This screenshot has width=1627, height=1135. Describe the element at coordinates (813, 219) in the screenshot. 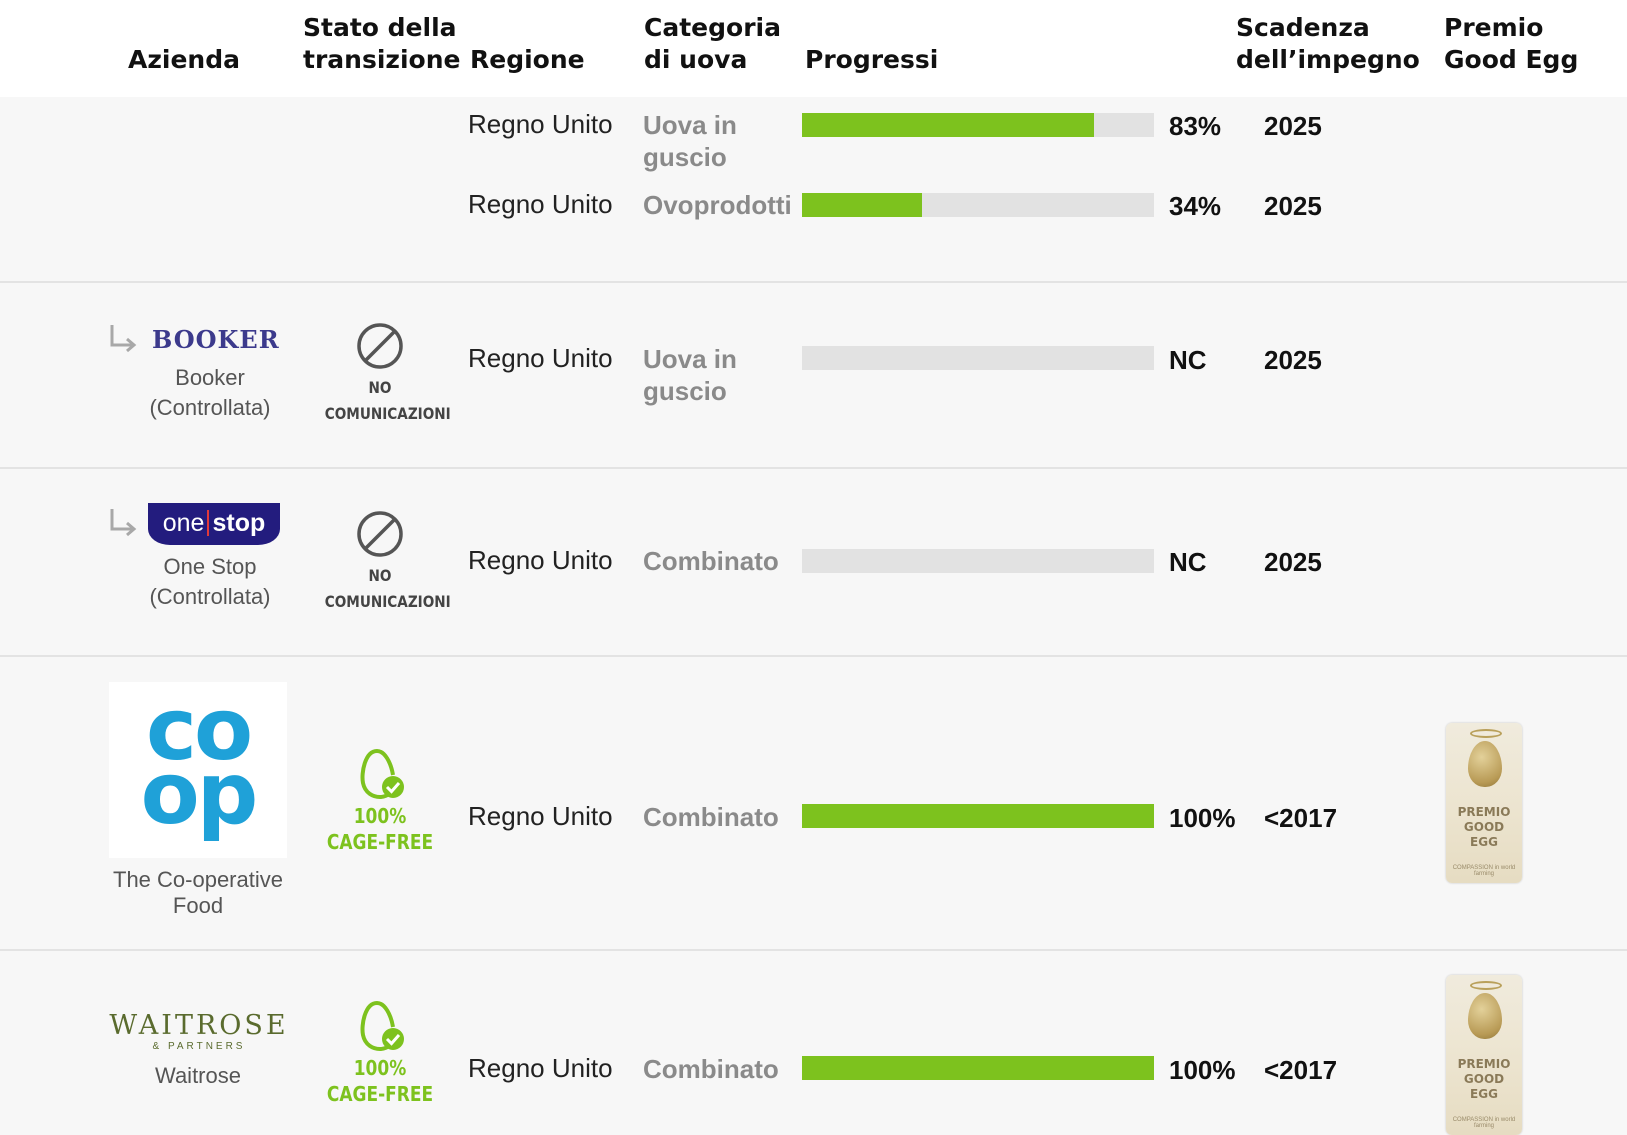

I see `entry-row: Regno Unito Ovoprodotti 34% 2025` at that location.